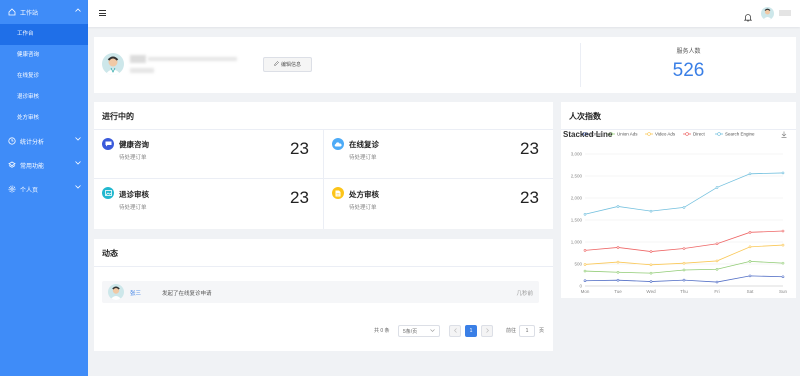 This screenshot has height=376, width=800. I want to click on sidebar-group-common: 常用功能, so click(44, 165).